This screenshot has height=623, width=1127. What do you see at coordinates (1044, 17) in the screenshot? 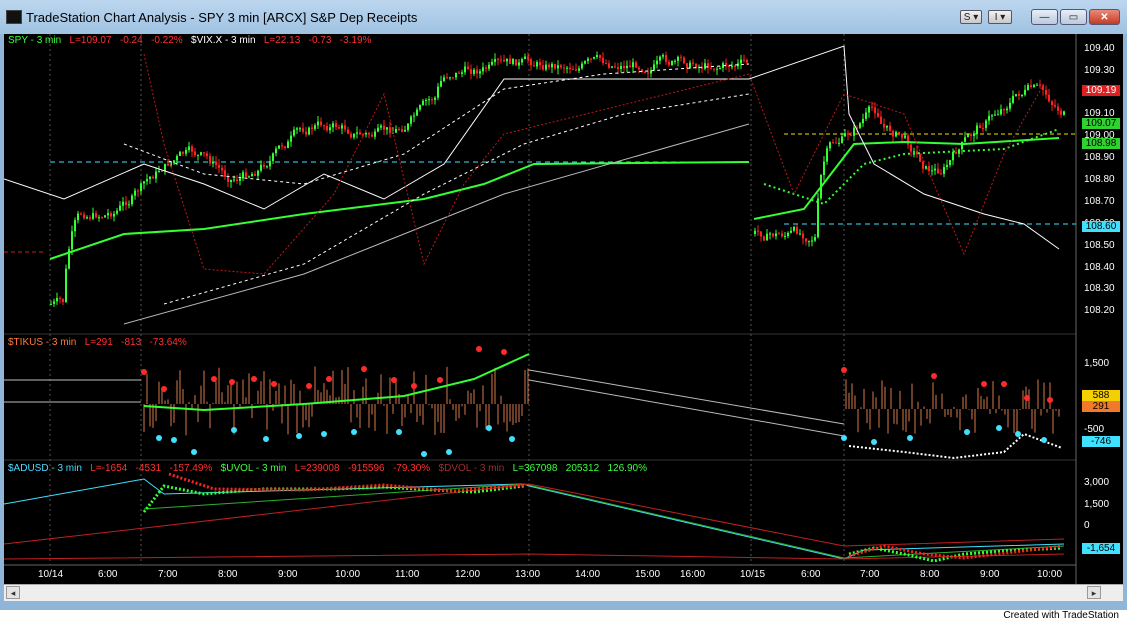
I see `minimize-button: —` at bounding box center [1044, 17].